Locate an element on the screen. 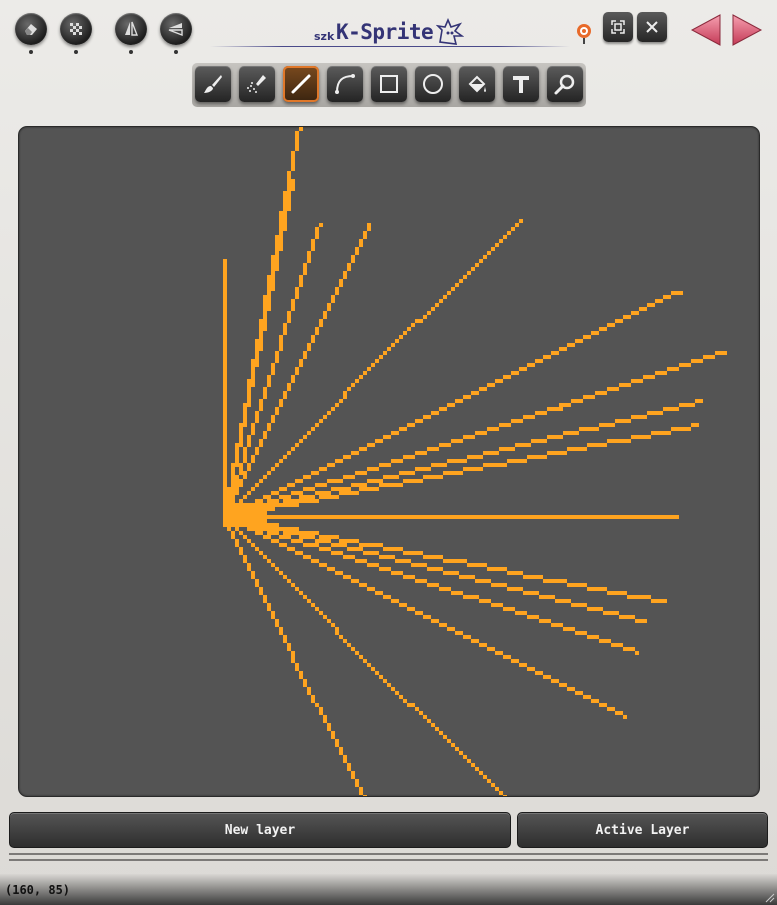 The width and height of the screenshot is (777, 905). app-logo: szk K-Sprite is located at coordinates (390, 33).